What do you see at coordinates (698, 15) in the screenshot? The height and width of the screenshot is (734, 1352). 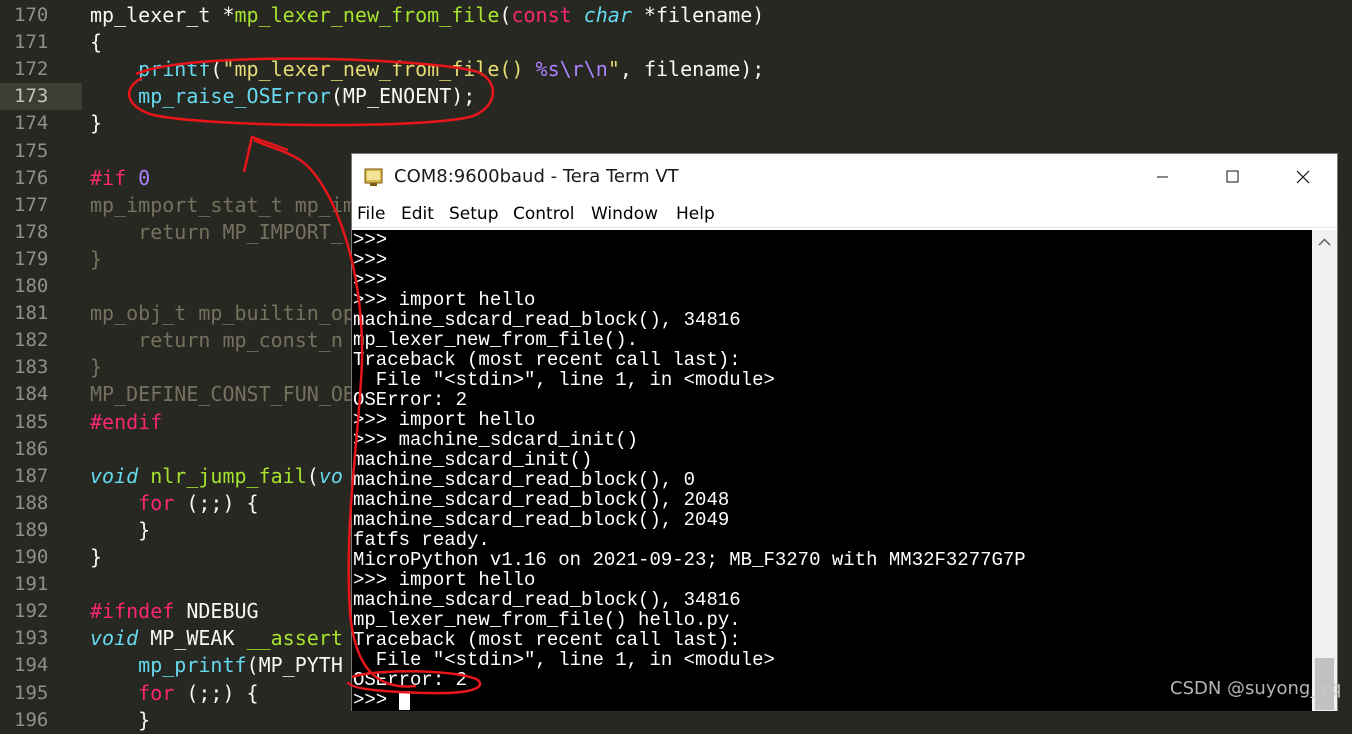 I see `code-token: *filename)` at bounding box center [698, 15].